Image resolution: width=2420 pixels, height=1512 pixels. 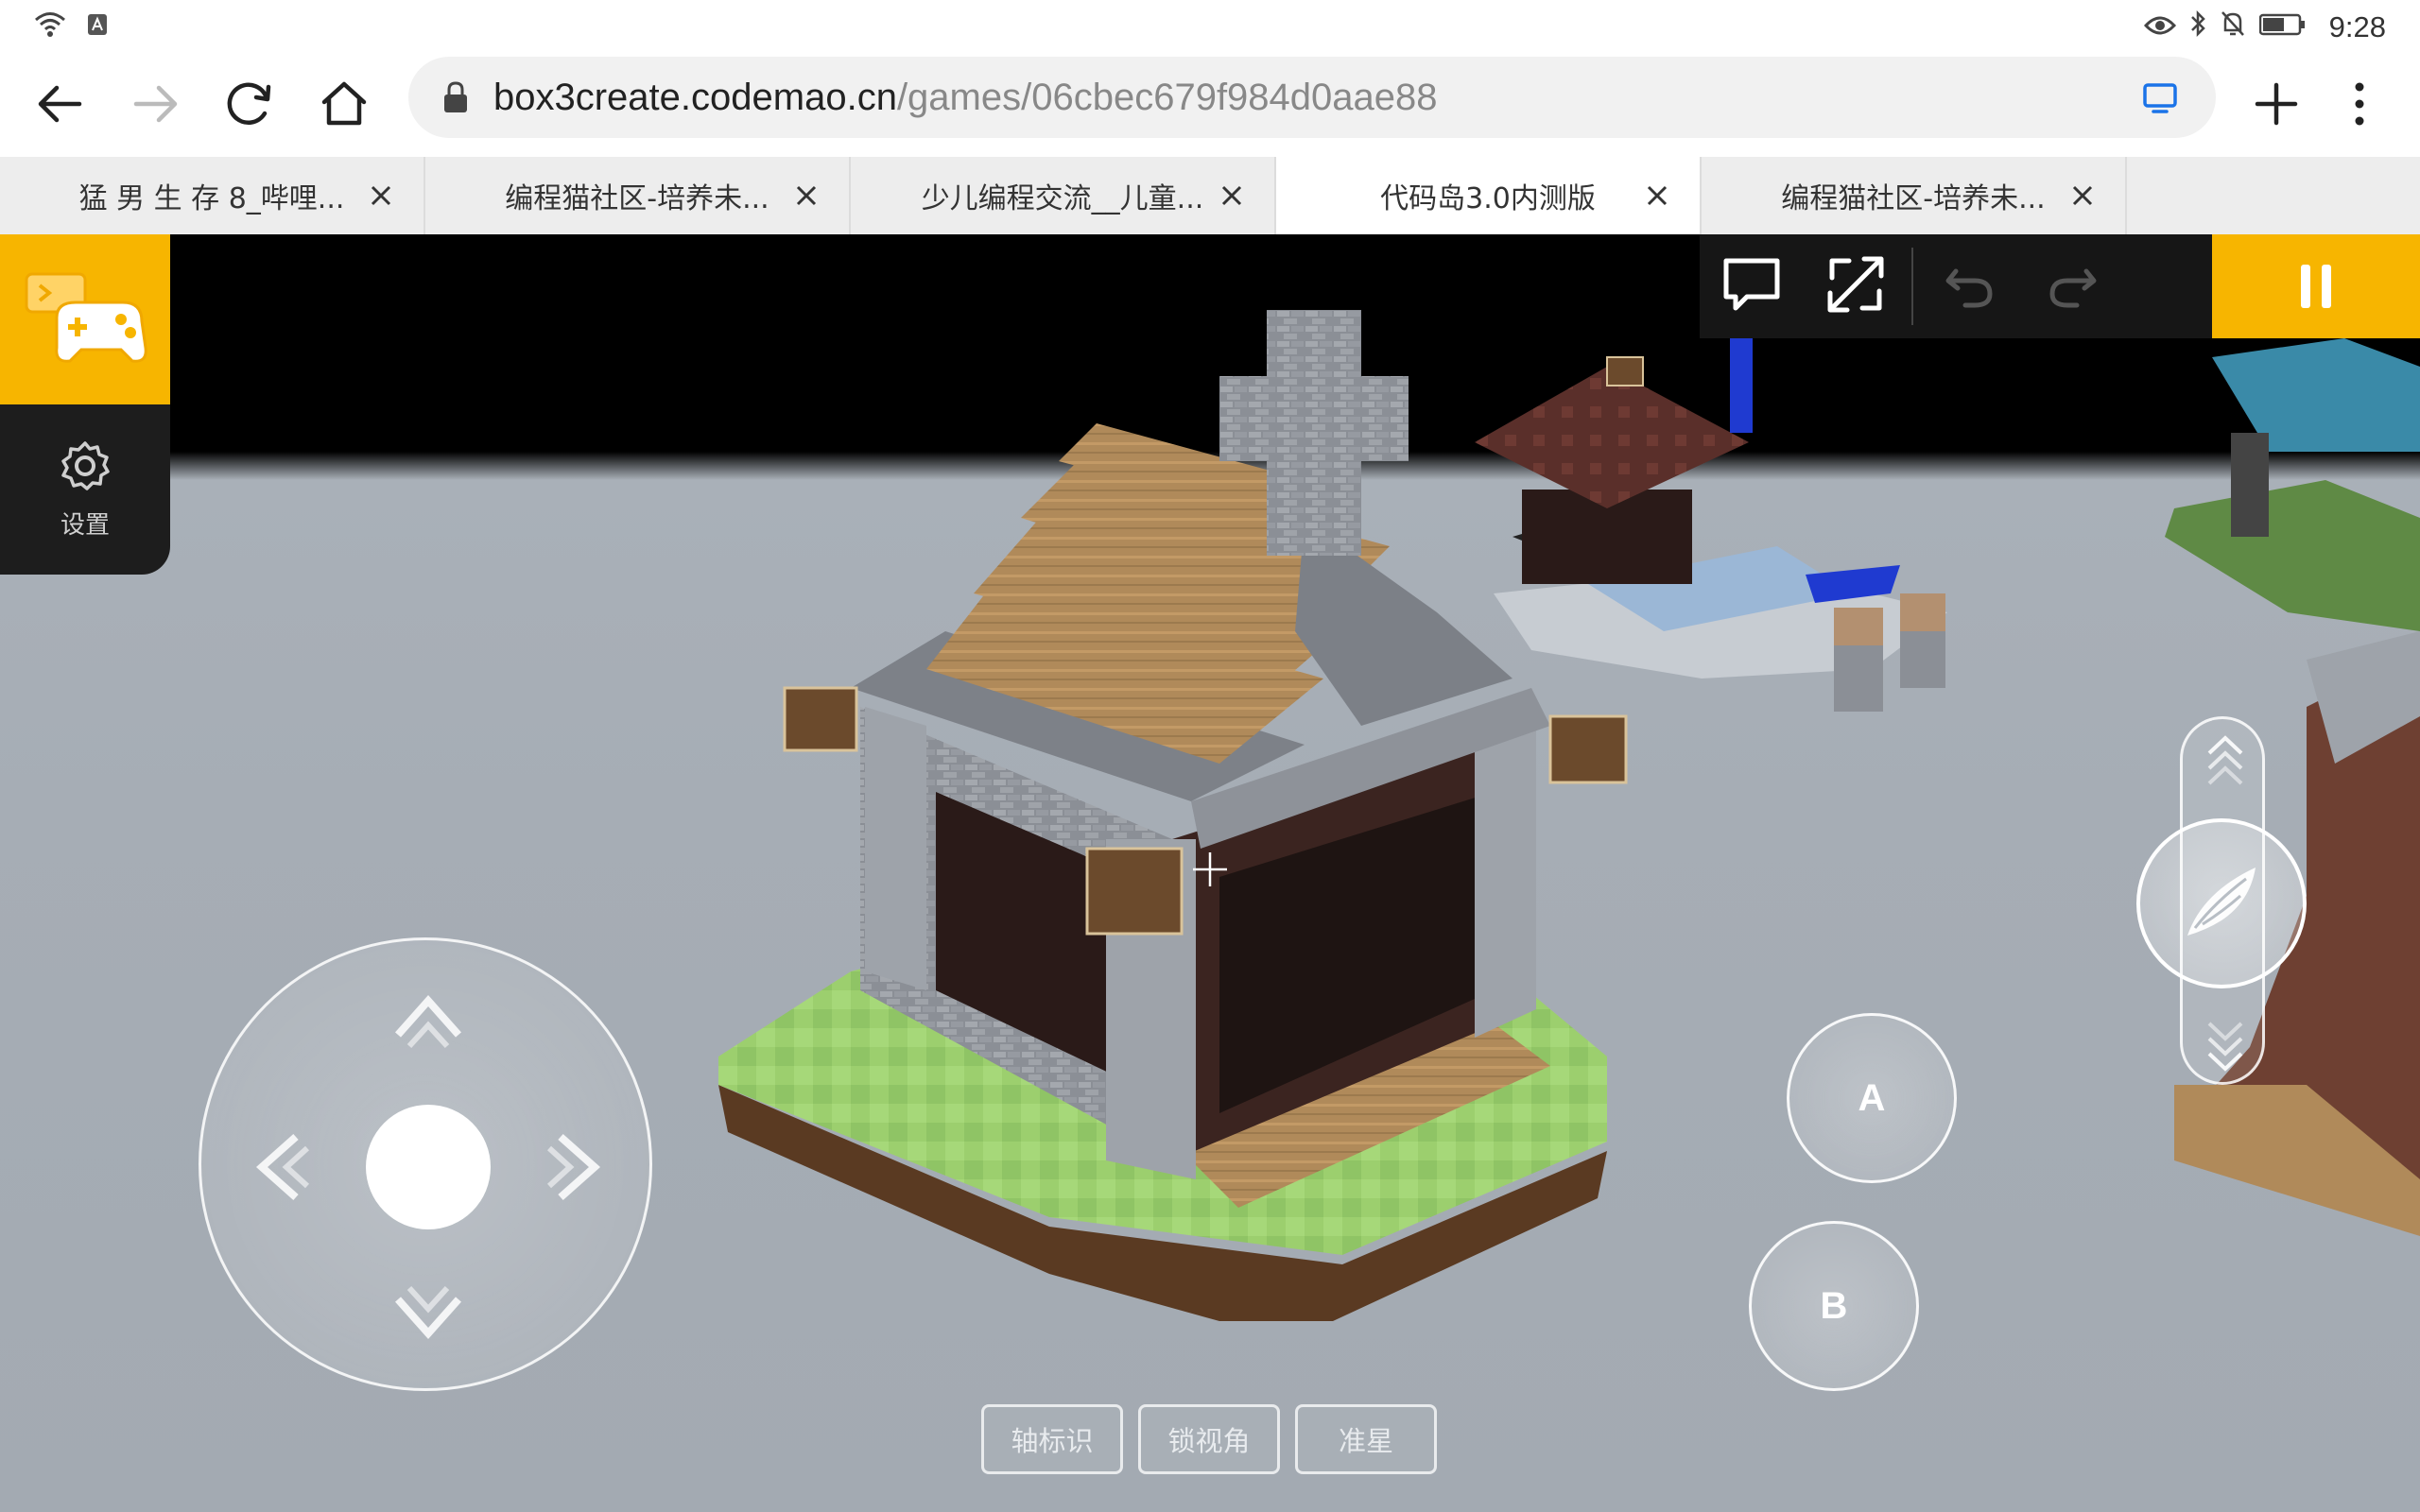 I want to click on eye-icon, so click(x=2159, y=27).